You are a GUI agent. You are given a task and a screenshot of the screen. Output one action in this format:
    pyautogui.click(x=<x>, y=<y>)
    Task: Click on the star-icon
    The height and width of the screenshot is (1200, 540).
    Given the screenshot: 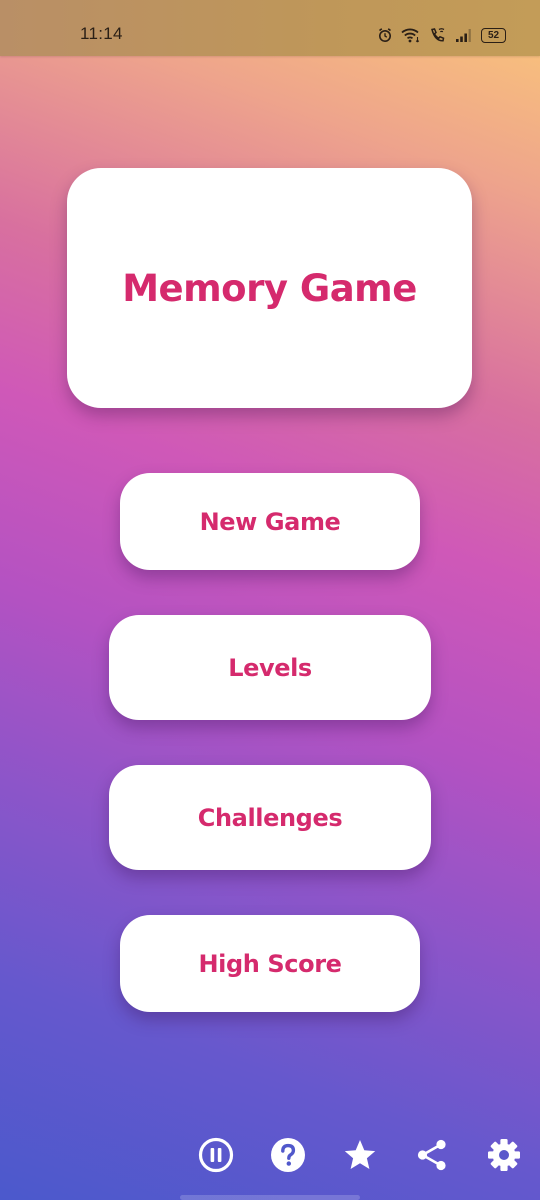 What is the action you would take?
    pyautogui.click(x=360, y=1157)
    